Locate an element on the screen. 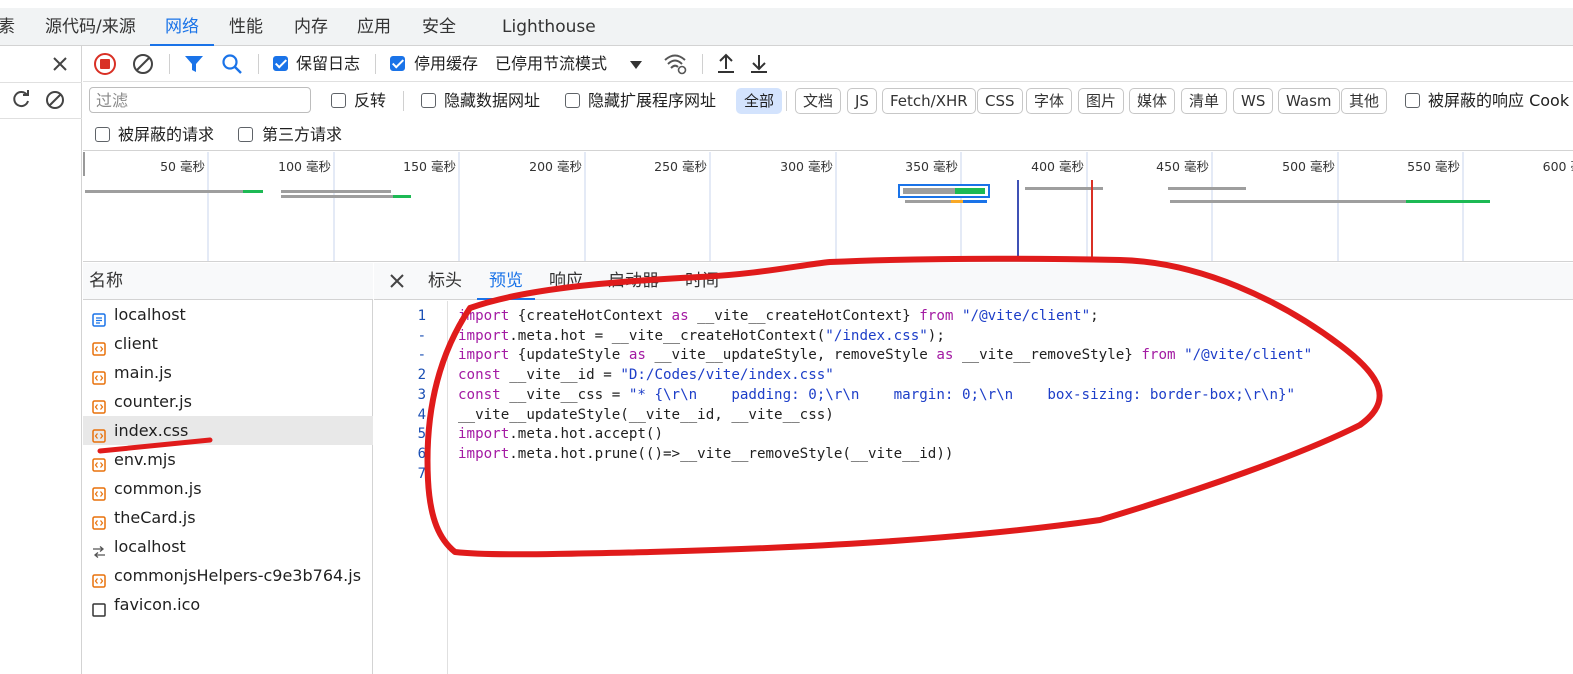  export-har-icon is located at coordinates (759, 66).